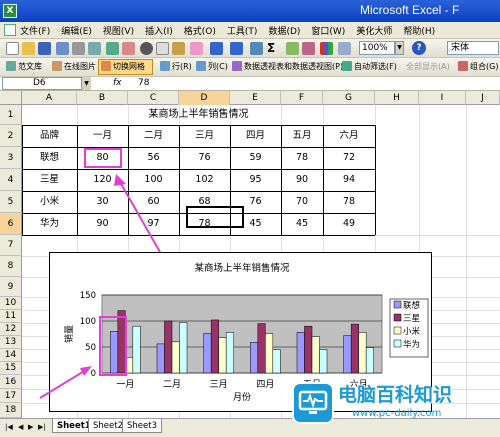  What do you see at coordinates (86, 83) in the screenshot?
I see `name-box-dropdown-icon: ▼` at bounding box center [86, 83].